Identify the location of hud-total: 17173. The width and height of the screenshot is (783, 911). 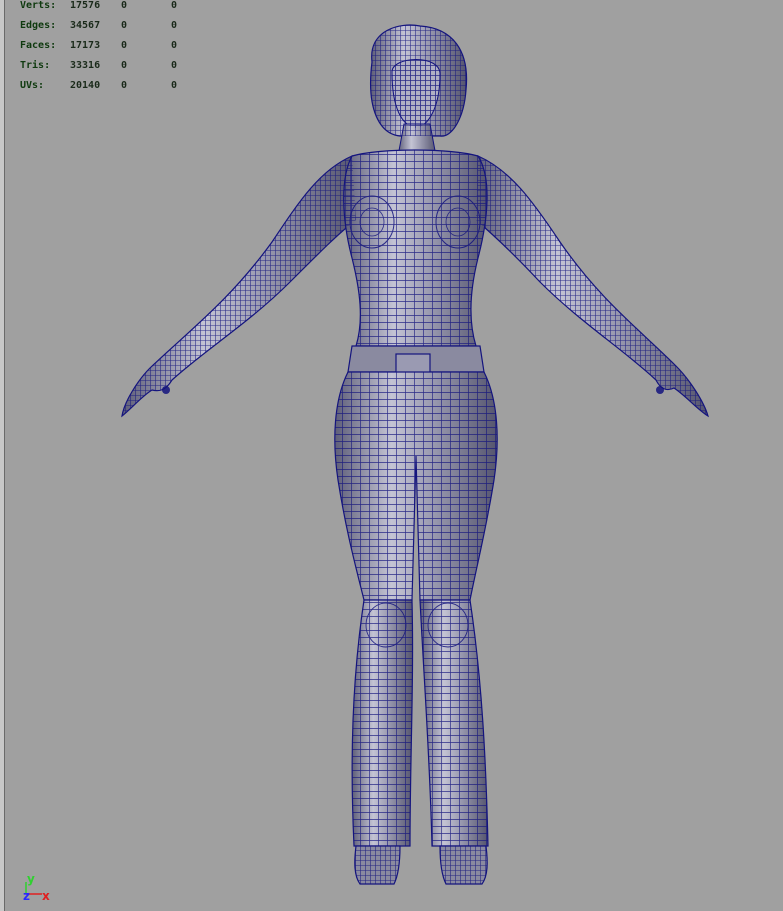
(85, 45).